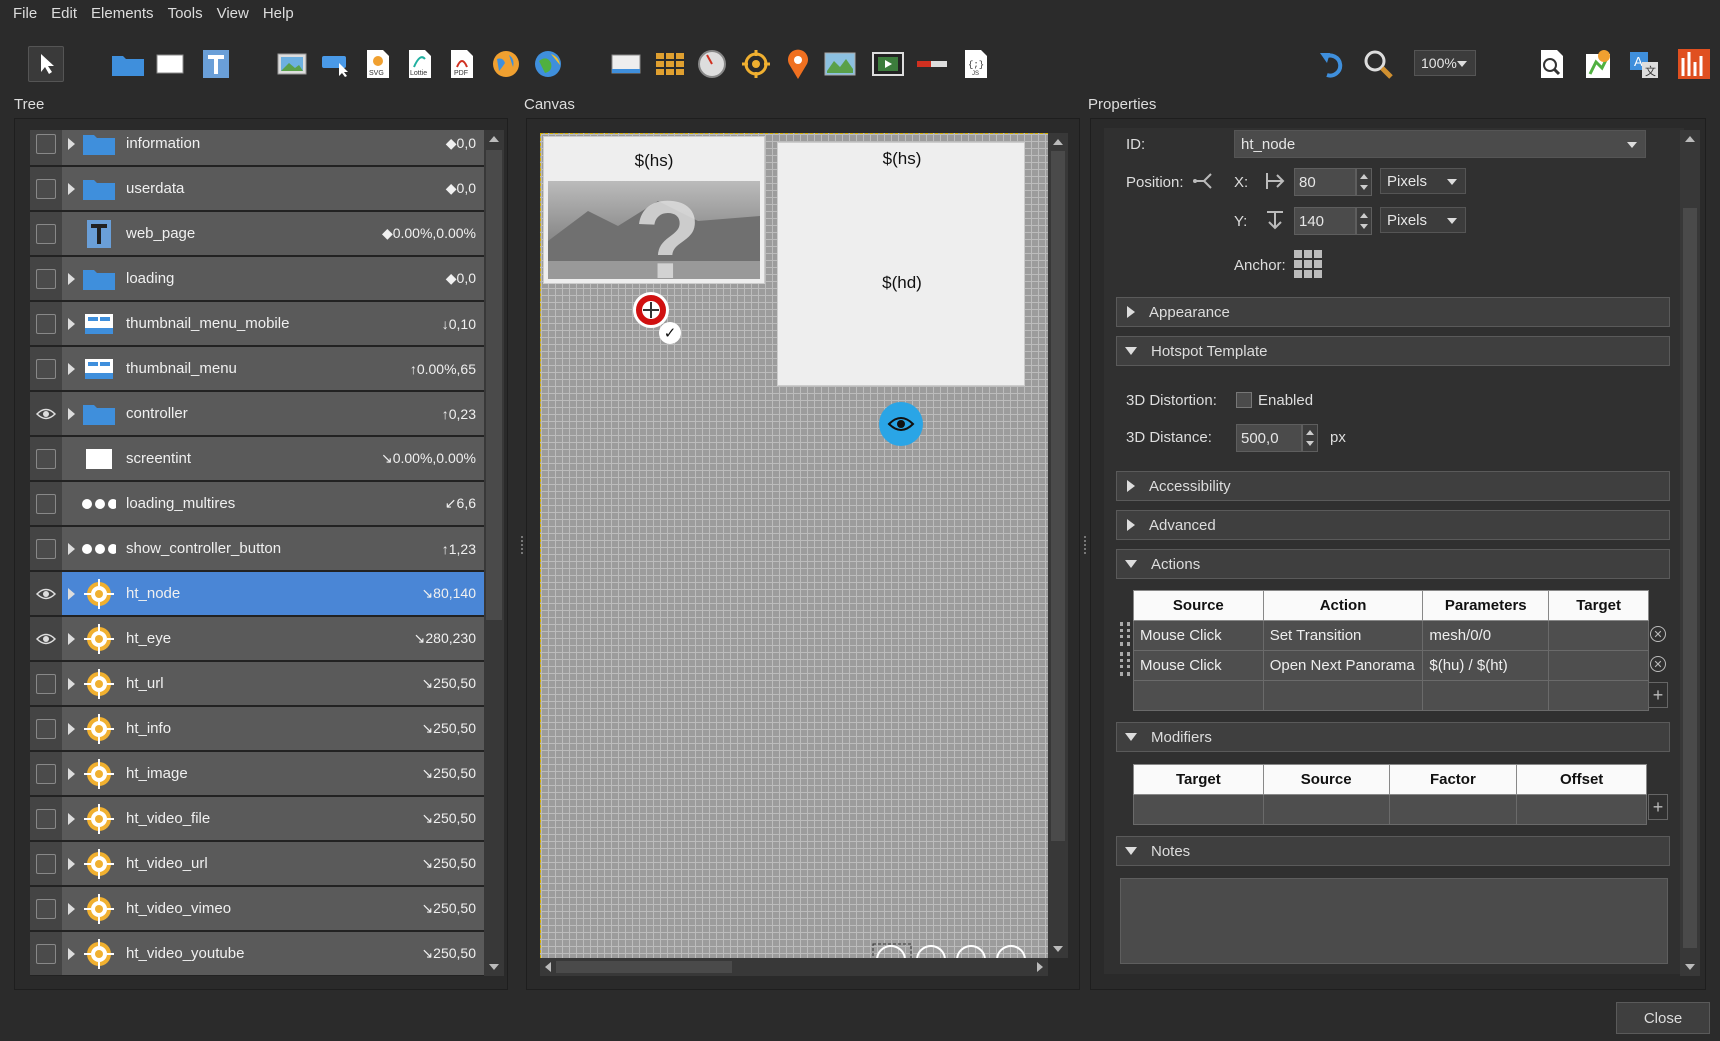  What do you see at coordinates (1198, 635) in the screenshot?
I see `cell: Mouse Click` at bounding box center [1198, 635].